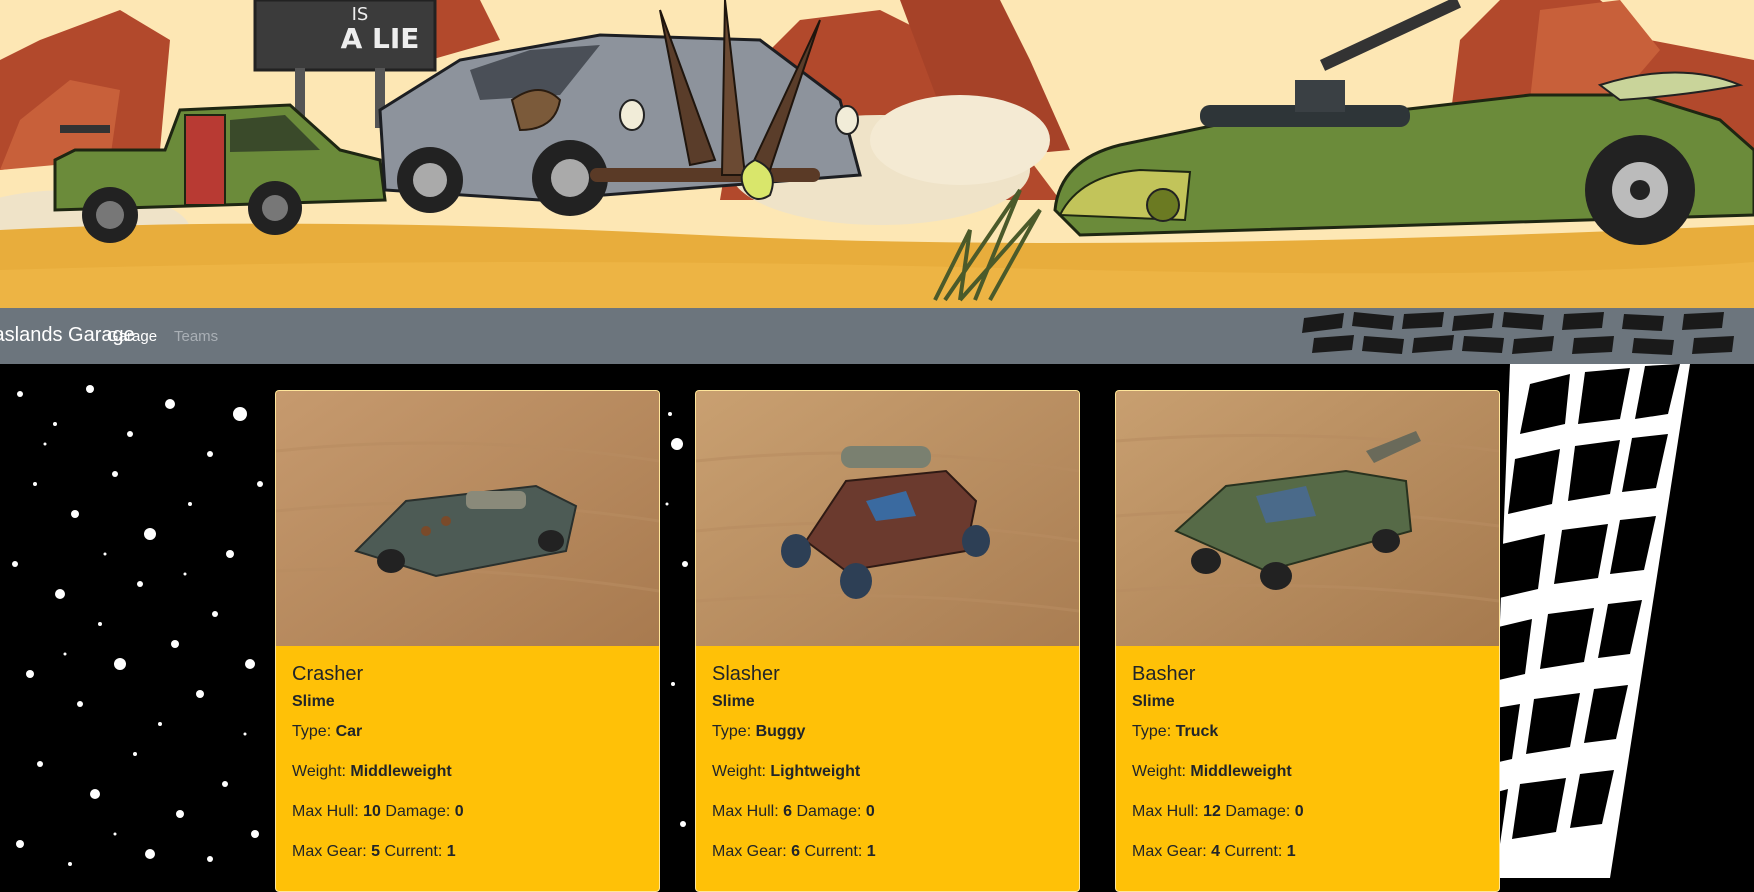 This screenshot has width=1754, height=892. What do you see at coordinates (327, 731) in the screenshot?
I see `vehicle-type-row: Type: Car` at bounding box center [327, 731].